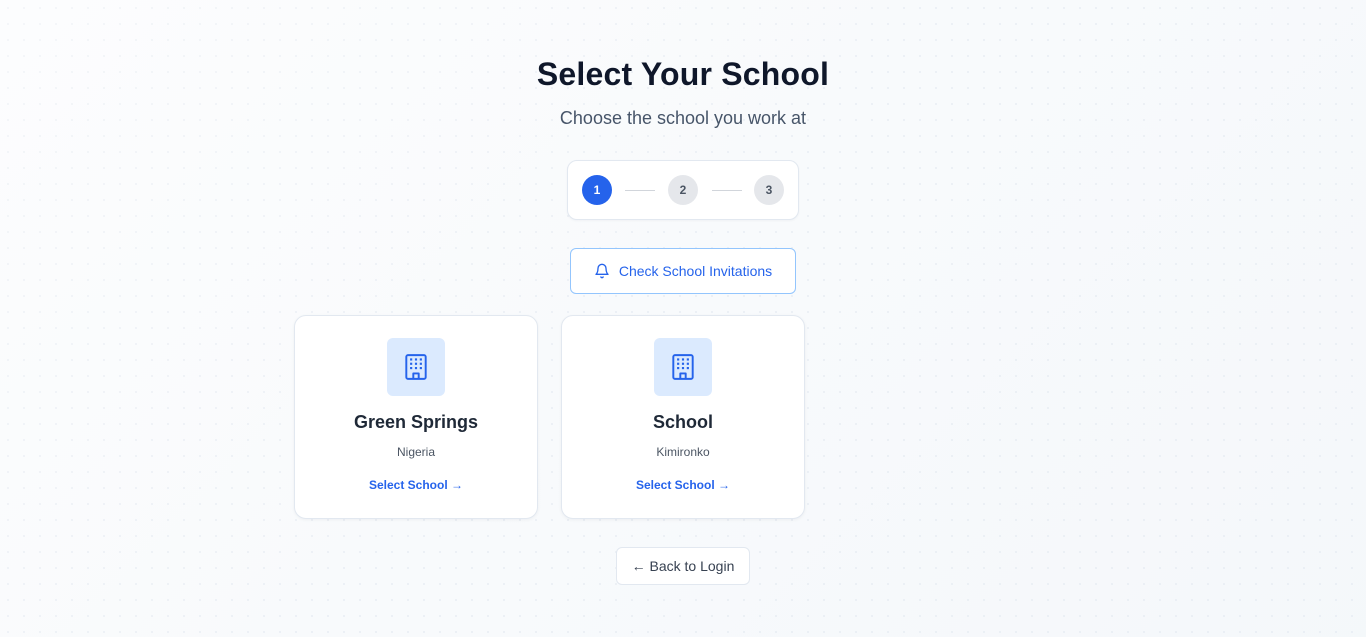 Image resolution: width=1366 pixels, height=637 pixels. Describe the element at coordinates (683, 566) in the screenshot. I see `back-to-login-button: ← Back to Login` at that location.